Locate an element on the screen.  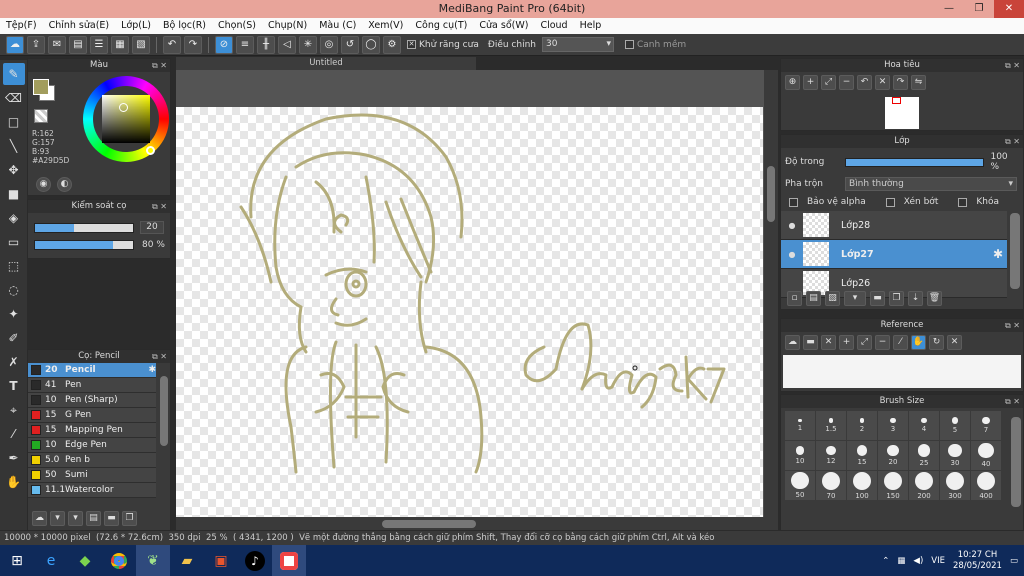
brush-size-cell: 3 is located at coordinates (893, 425).